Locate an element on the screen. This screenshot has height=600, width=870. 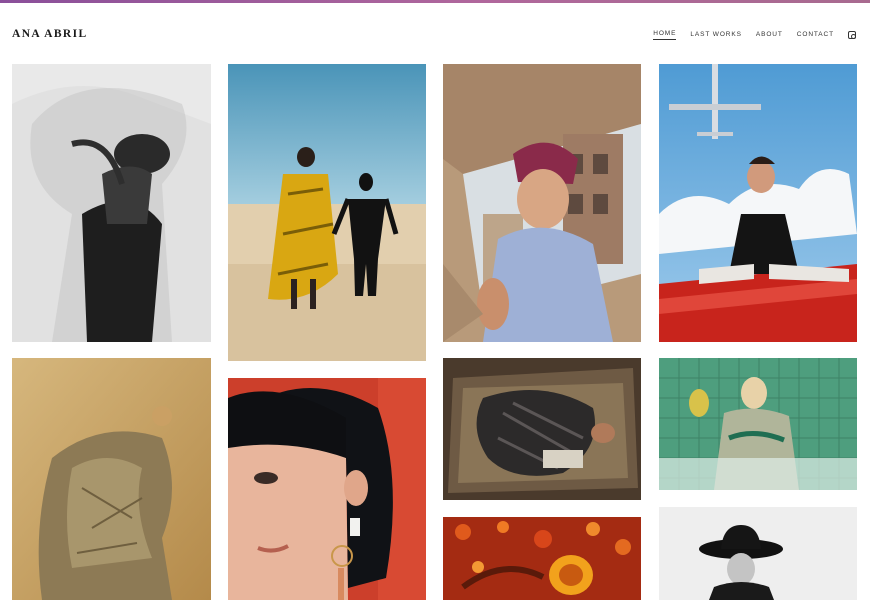
photo-green-tiles-bathtub is located at coordinates (758, 424).